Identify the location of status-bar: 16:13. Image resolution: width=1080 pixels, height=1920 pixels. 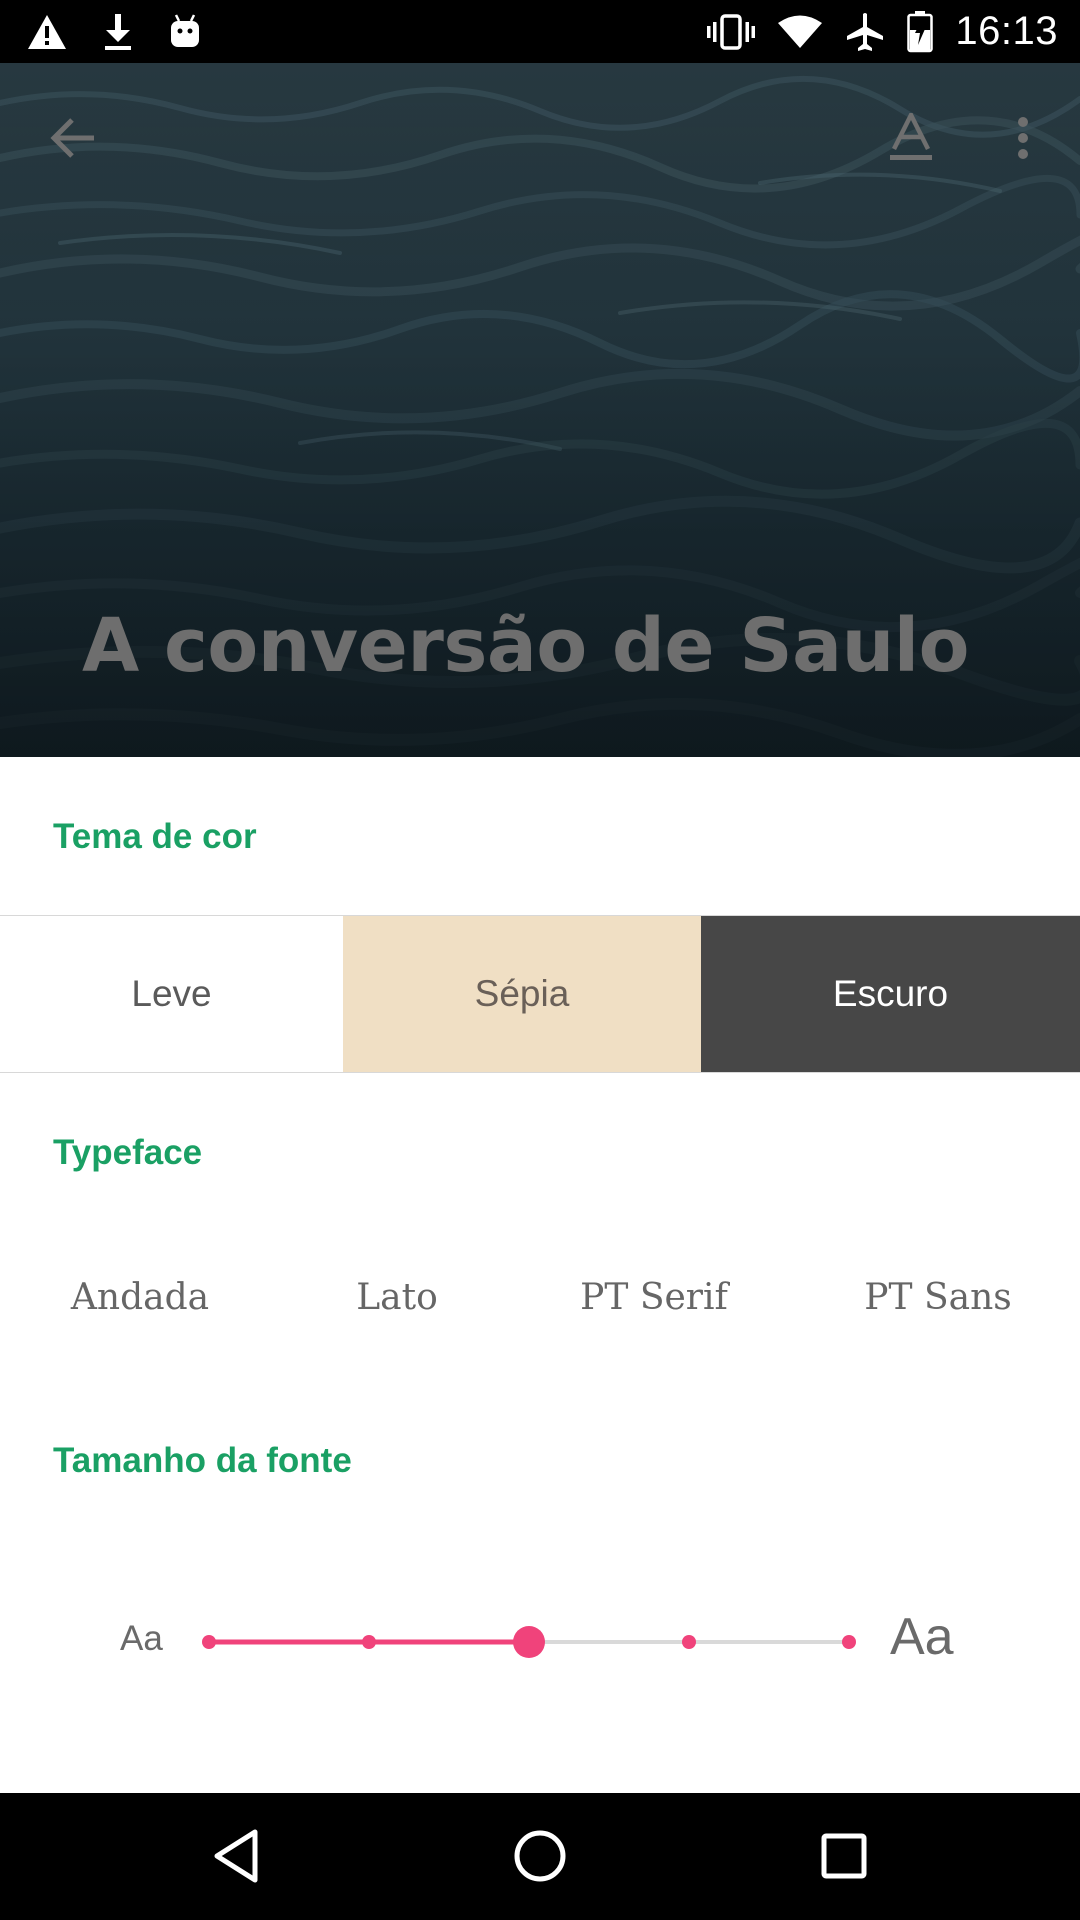
(540, 31).